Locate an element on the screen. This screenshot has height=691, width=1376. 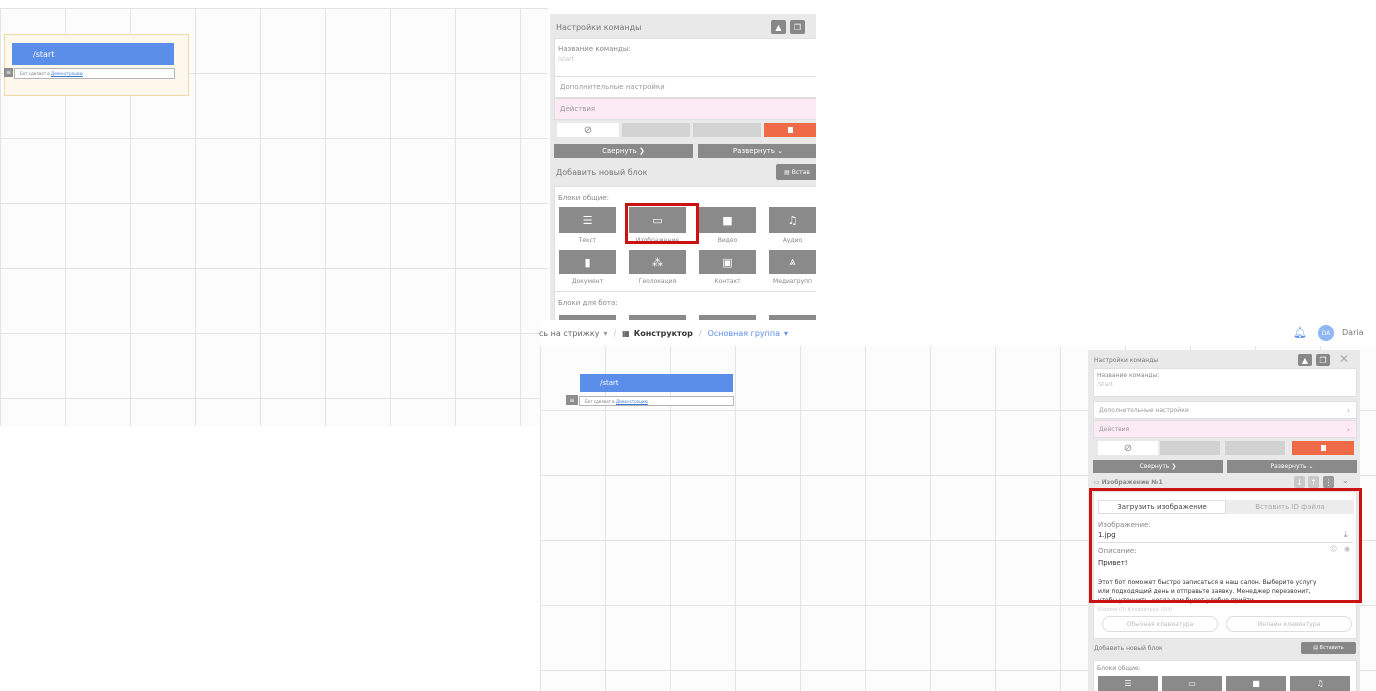
action-button-3b is located at coordinates (1255, 448).